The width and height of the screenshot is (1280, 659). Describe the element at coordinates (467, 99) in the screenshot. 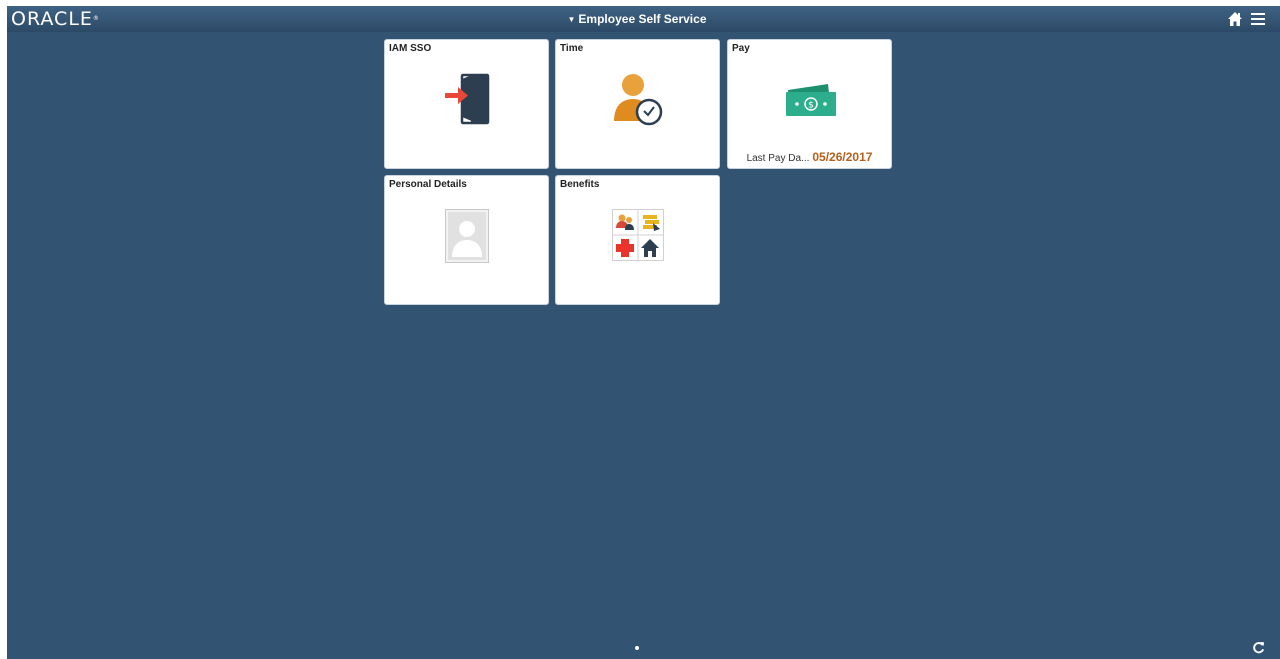

I see `sign-in-door-icon` at that location.